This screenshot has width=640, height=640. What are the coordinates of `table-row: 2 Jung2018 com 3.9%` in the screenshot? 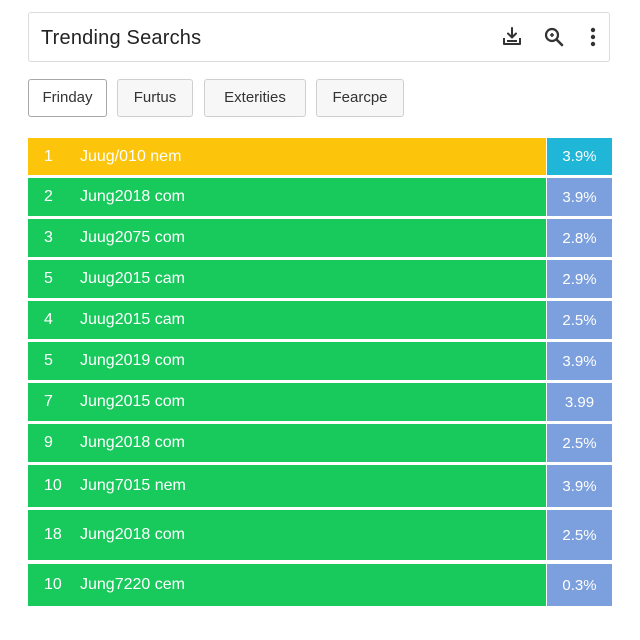 It's located at (320, 197).